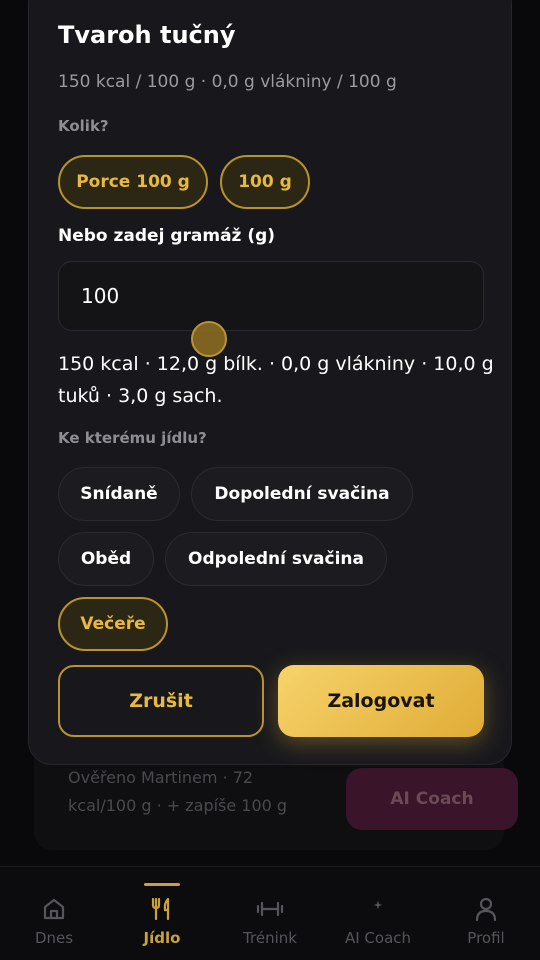  What do you see at coordinates (162, 884) in the screenshot?
I see `active-indicator` at bounding box center [162, 884].